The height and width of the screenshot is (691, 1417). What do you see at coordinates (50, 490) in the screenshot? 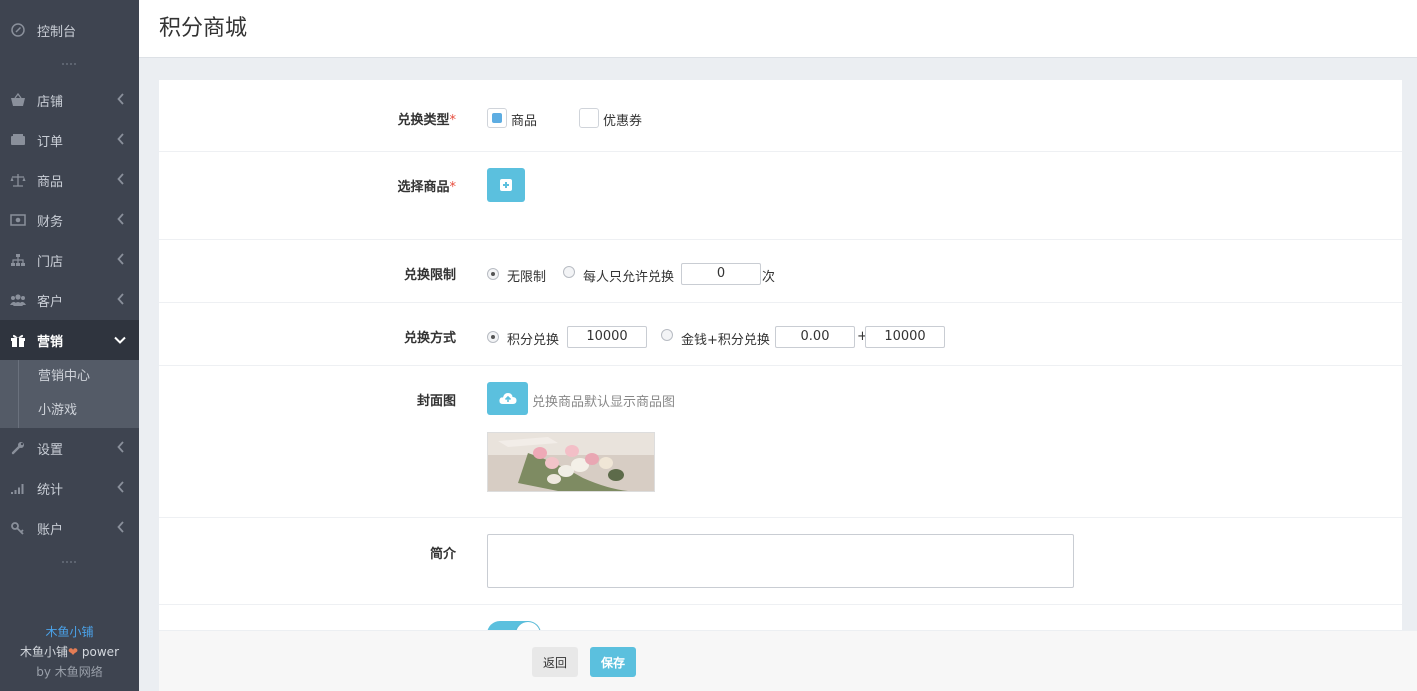
I see `sidebar-item-label: 统计` at bounding box center [50, 490].